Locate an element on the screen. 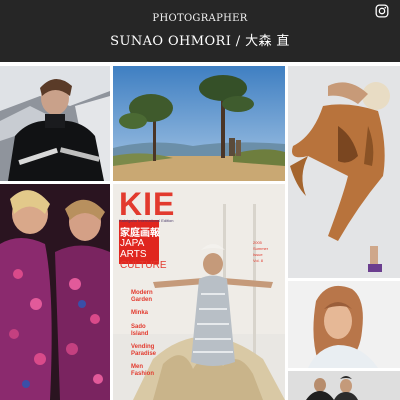 The height and width of the screenshot is (400, 400). magazine-kanji: 家庭画報 is located at coordinates (140, 233).